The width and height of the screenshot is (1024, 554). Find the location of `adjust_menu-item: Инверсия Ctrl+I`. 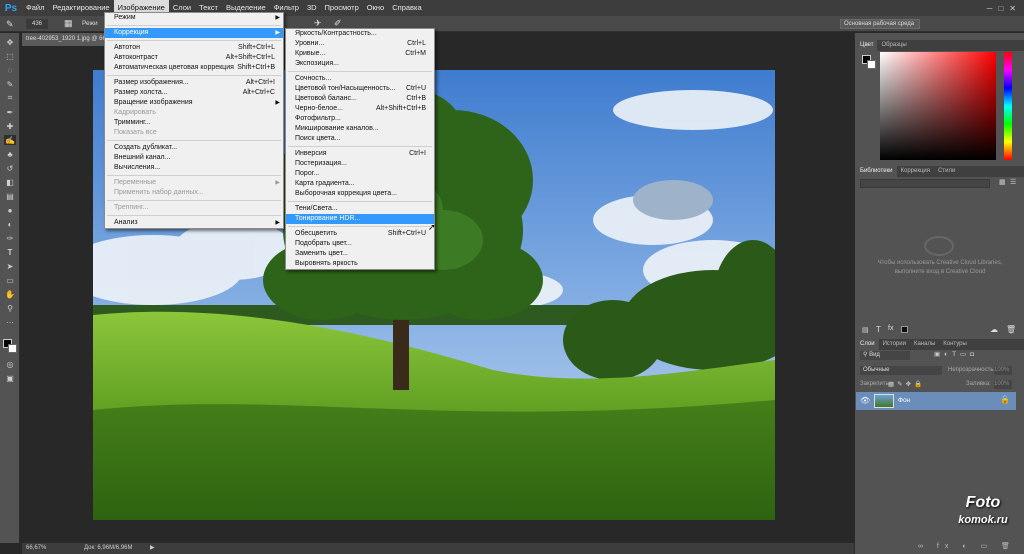

adjust_menu-item: Инверсия Ctrl+I is located at coordinates (360, 154).